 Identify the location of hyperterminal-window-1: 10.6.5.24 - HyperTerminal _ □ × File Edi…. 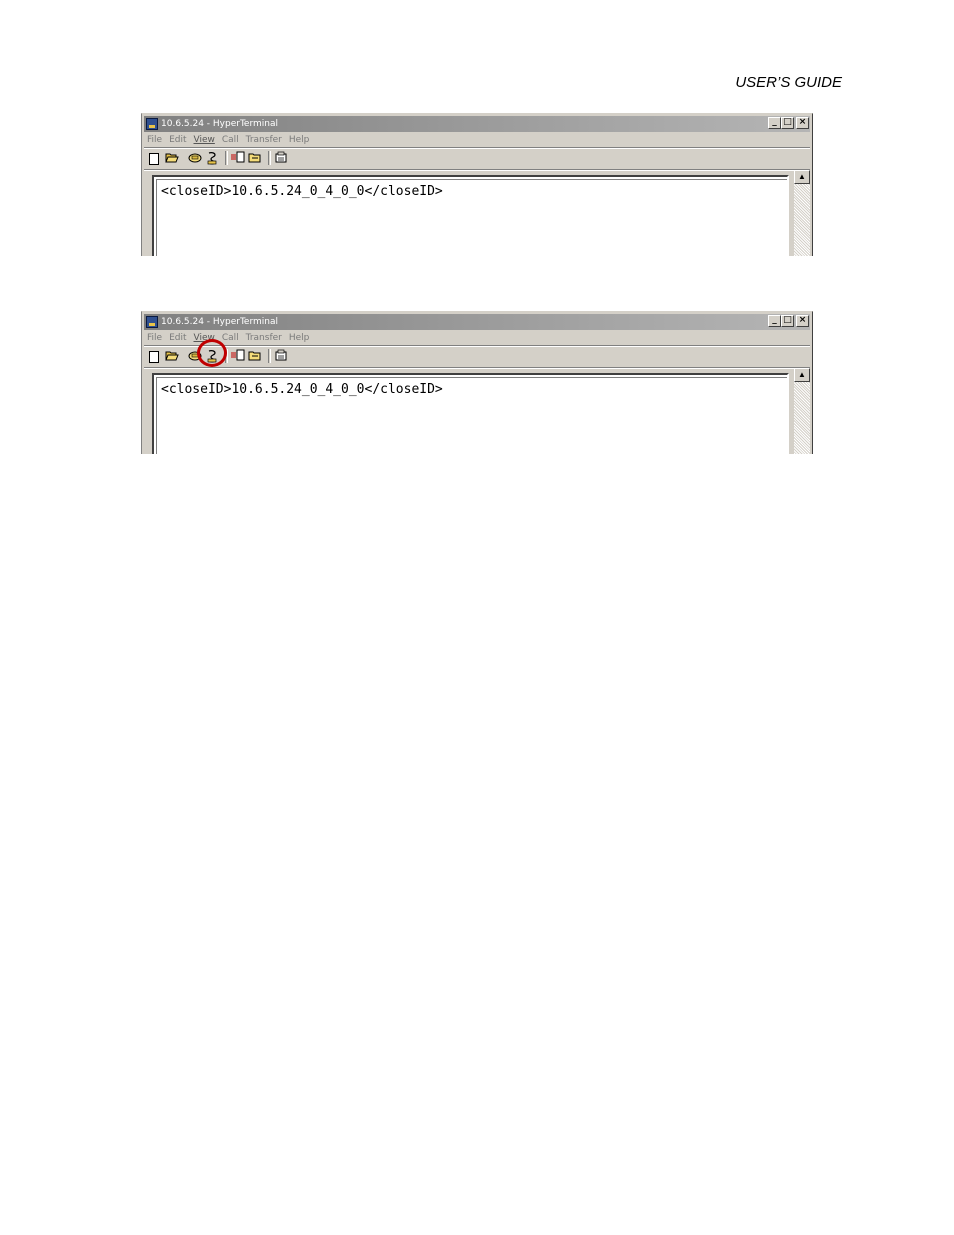
(477, 184).